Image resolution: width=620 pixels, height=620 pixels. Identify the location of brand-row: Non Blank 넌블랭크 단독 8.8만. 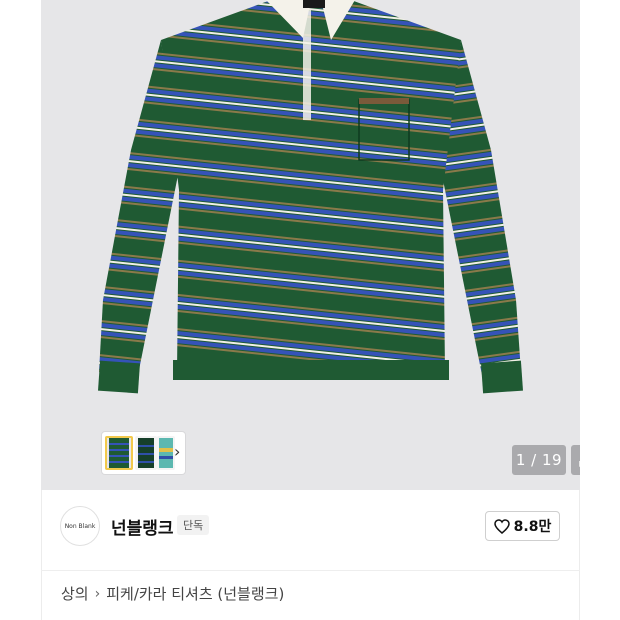
(310, 530).